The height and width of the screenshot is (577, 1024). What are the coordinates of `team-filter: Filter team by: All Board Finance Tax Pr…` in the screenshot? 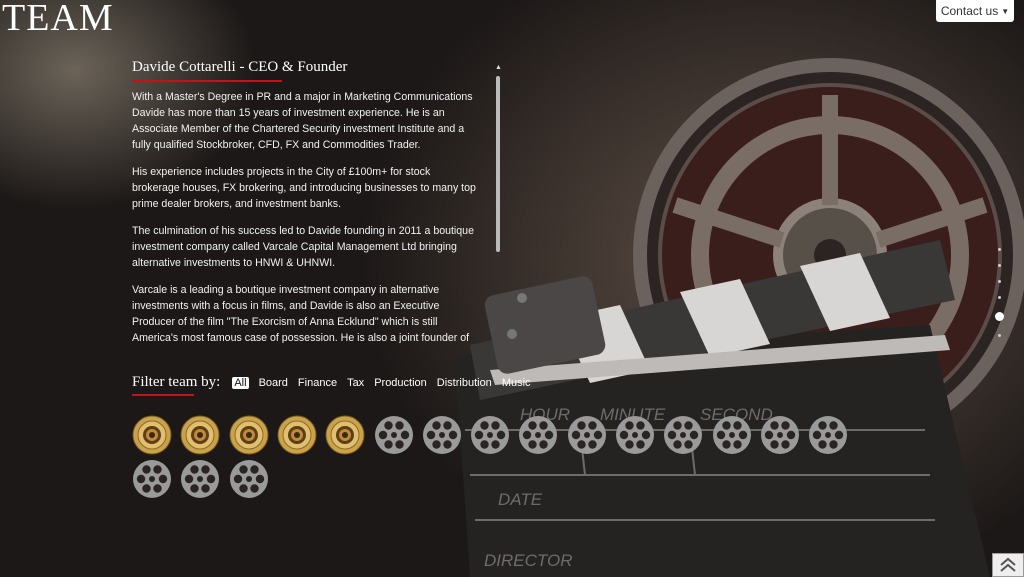 It's located at (331, 385).